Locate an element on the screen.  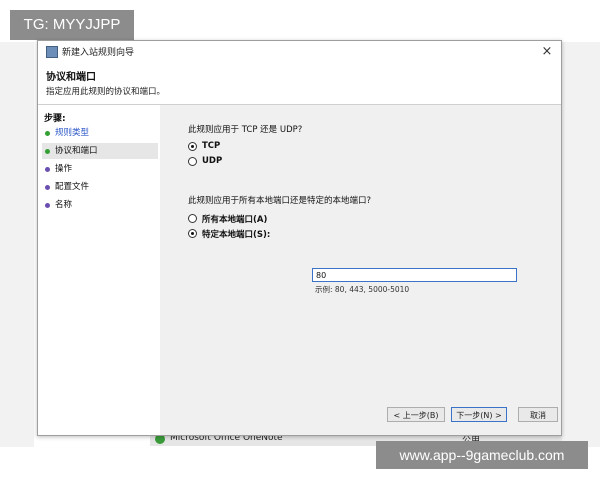
close-button: × is located at coordinates (547, 52).